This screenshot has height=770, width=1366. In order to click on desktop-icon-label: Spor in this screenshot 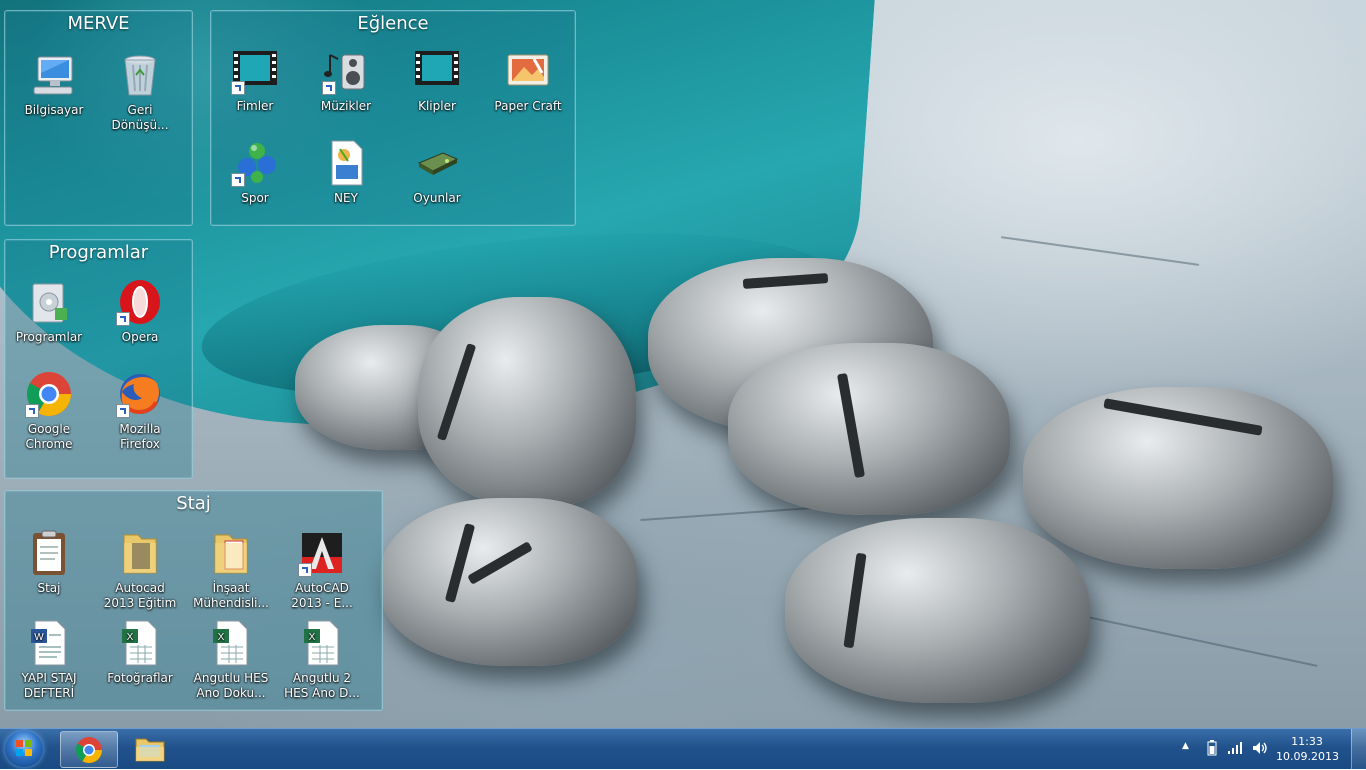, I will do `click(255, 198)`.